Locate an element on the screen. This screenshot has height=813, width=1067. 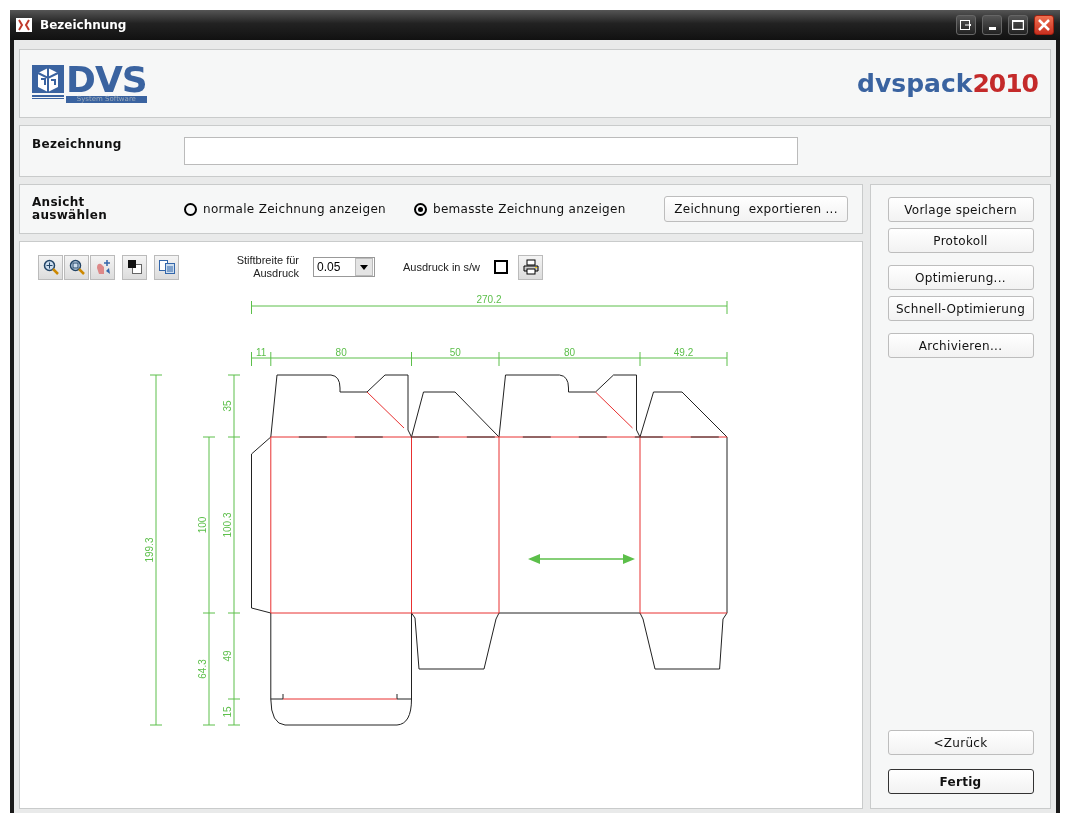
bw-print-label: Ausdruck in s/w is located at coordinates (442, 267).